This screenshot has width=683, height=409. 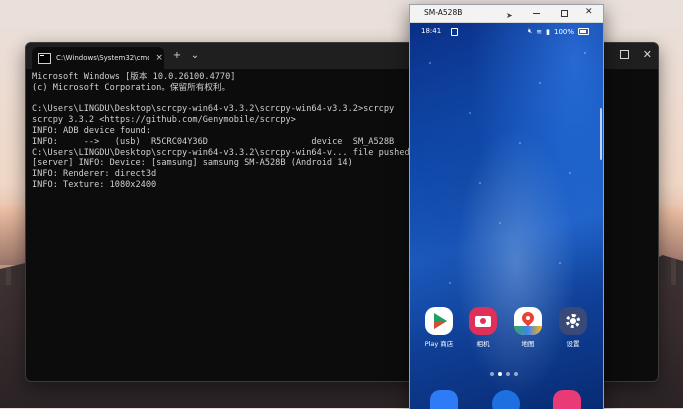 I want to click on app-maps: 地图, so click(x=528, y=327).